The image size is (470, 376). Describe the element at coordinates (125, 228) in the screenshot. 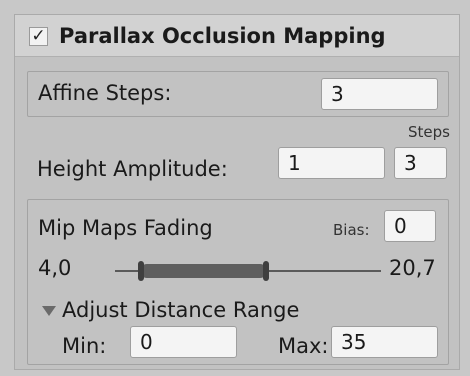

I see `mip-maps-title: Mip Maps Fading` at that location.